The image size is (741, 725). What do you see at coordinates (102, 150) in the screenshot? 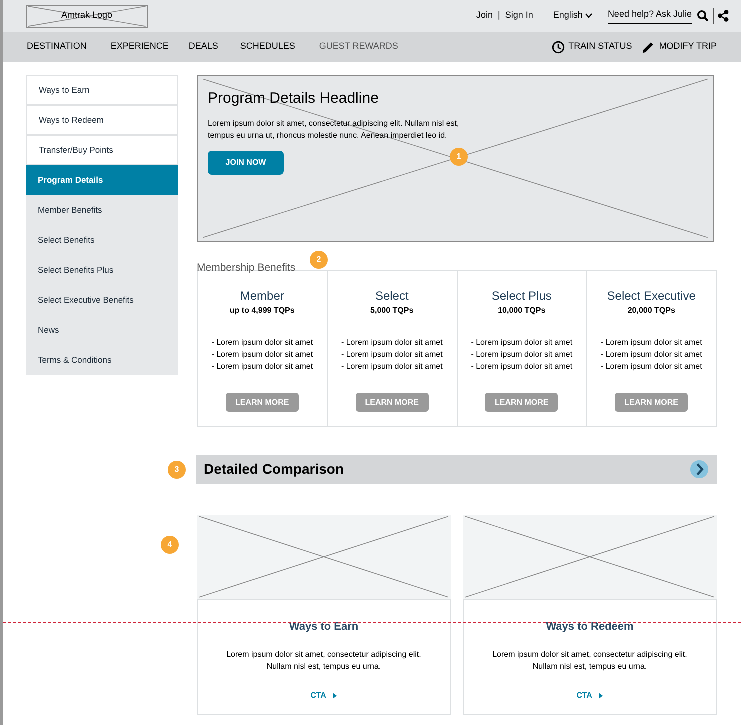
I see `sidebar-item: Transfer/Buy Points` at bounding box center [102, 150].